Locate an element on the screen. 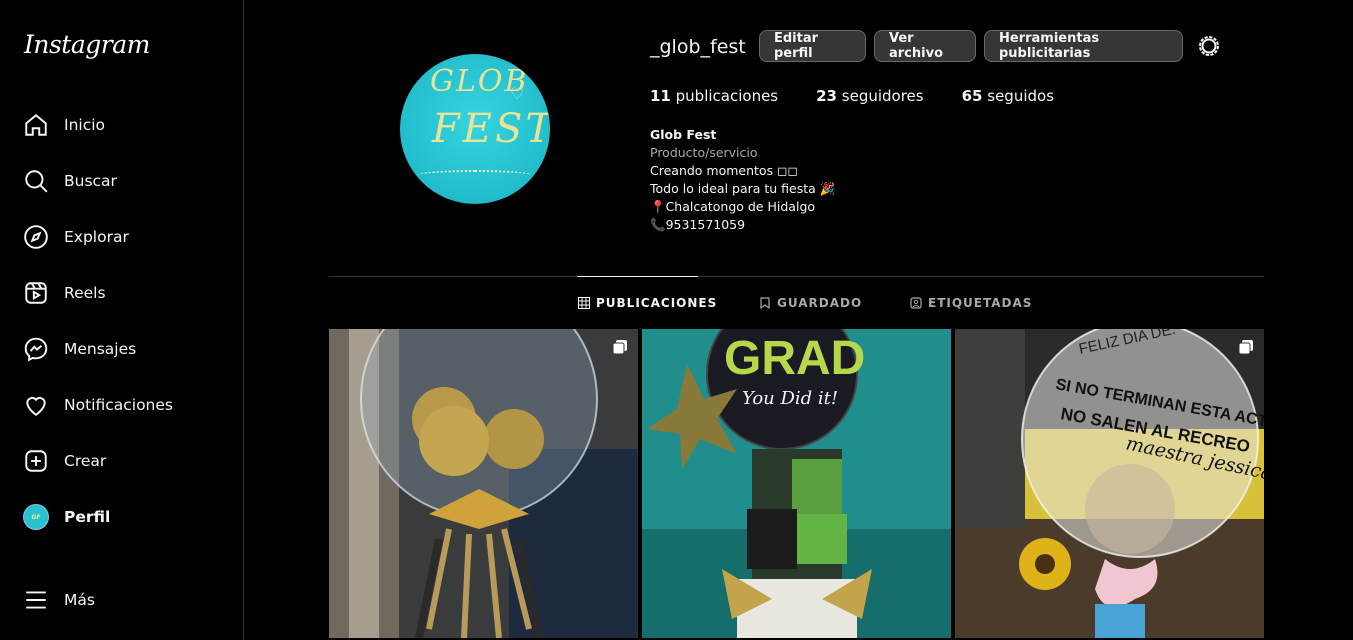 The width and height of the screenshot is (1353, 640). posts-count: 11 publicaciones is located at coordinates (714, 96).